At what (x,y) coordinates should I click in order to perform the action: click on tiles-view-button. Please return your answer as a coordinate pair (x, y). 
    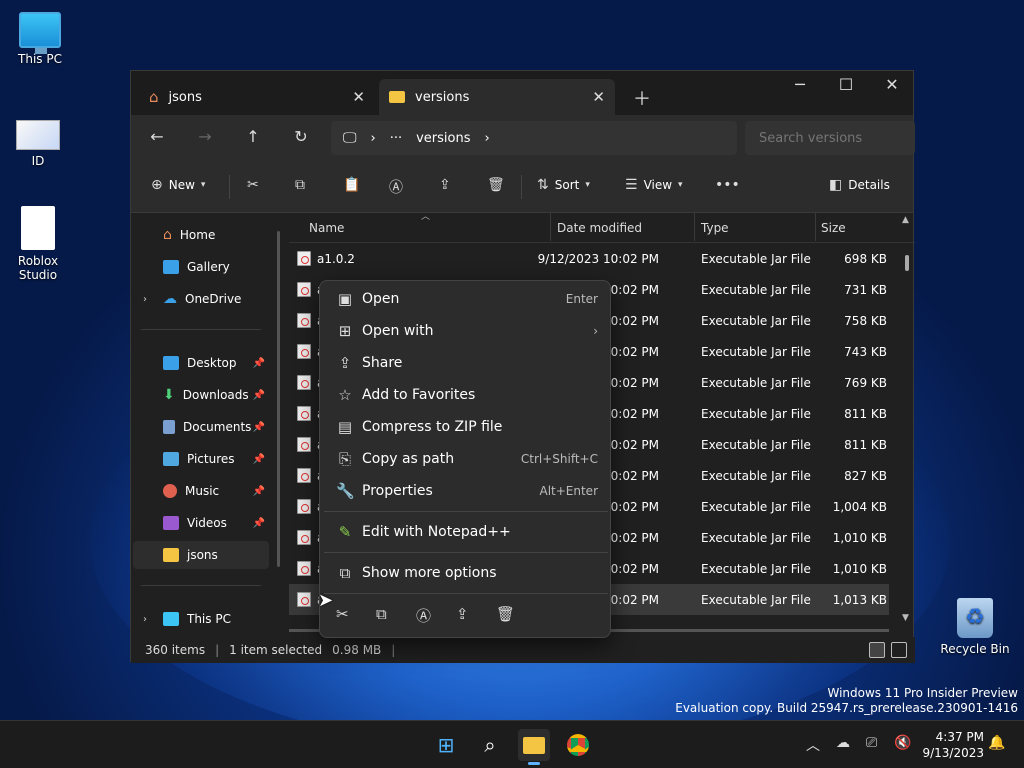
    Looking at the image, I should click on (899, 650).